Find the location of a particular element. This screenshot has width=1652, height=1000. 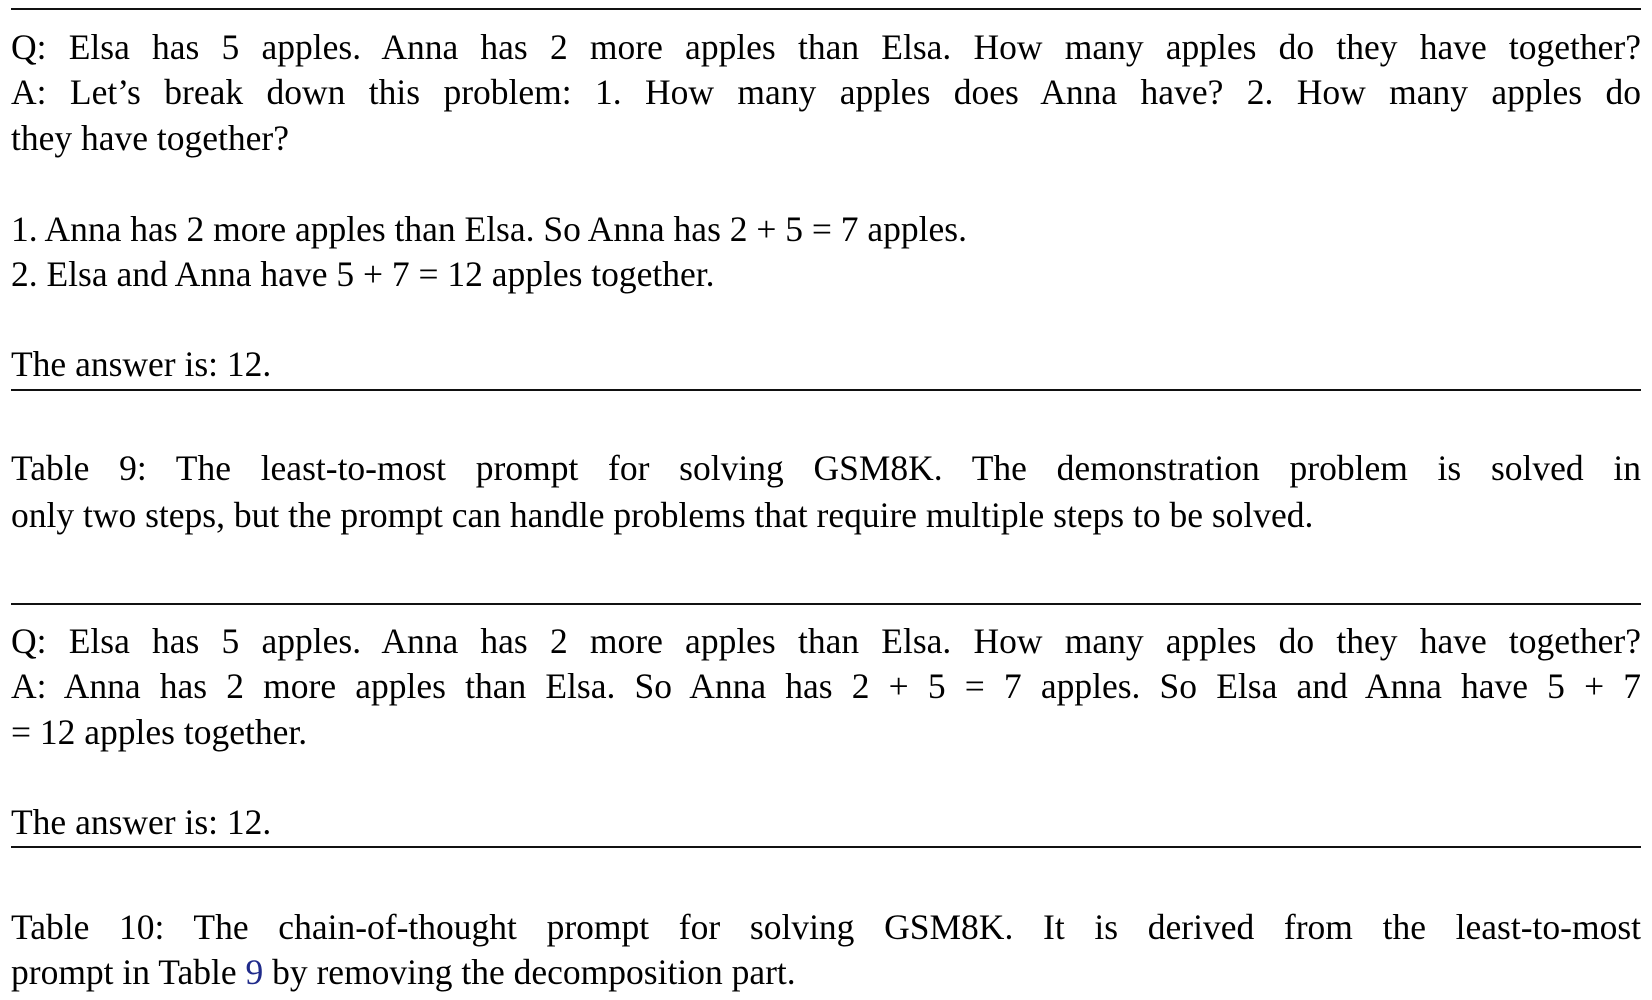

table10-answer-line2: = 12 apples together. is located at coordinates (159, 732).